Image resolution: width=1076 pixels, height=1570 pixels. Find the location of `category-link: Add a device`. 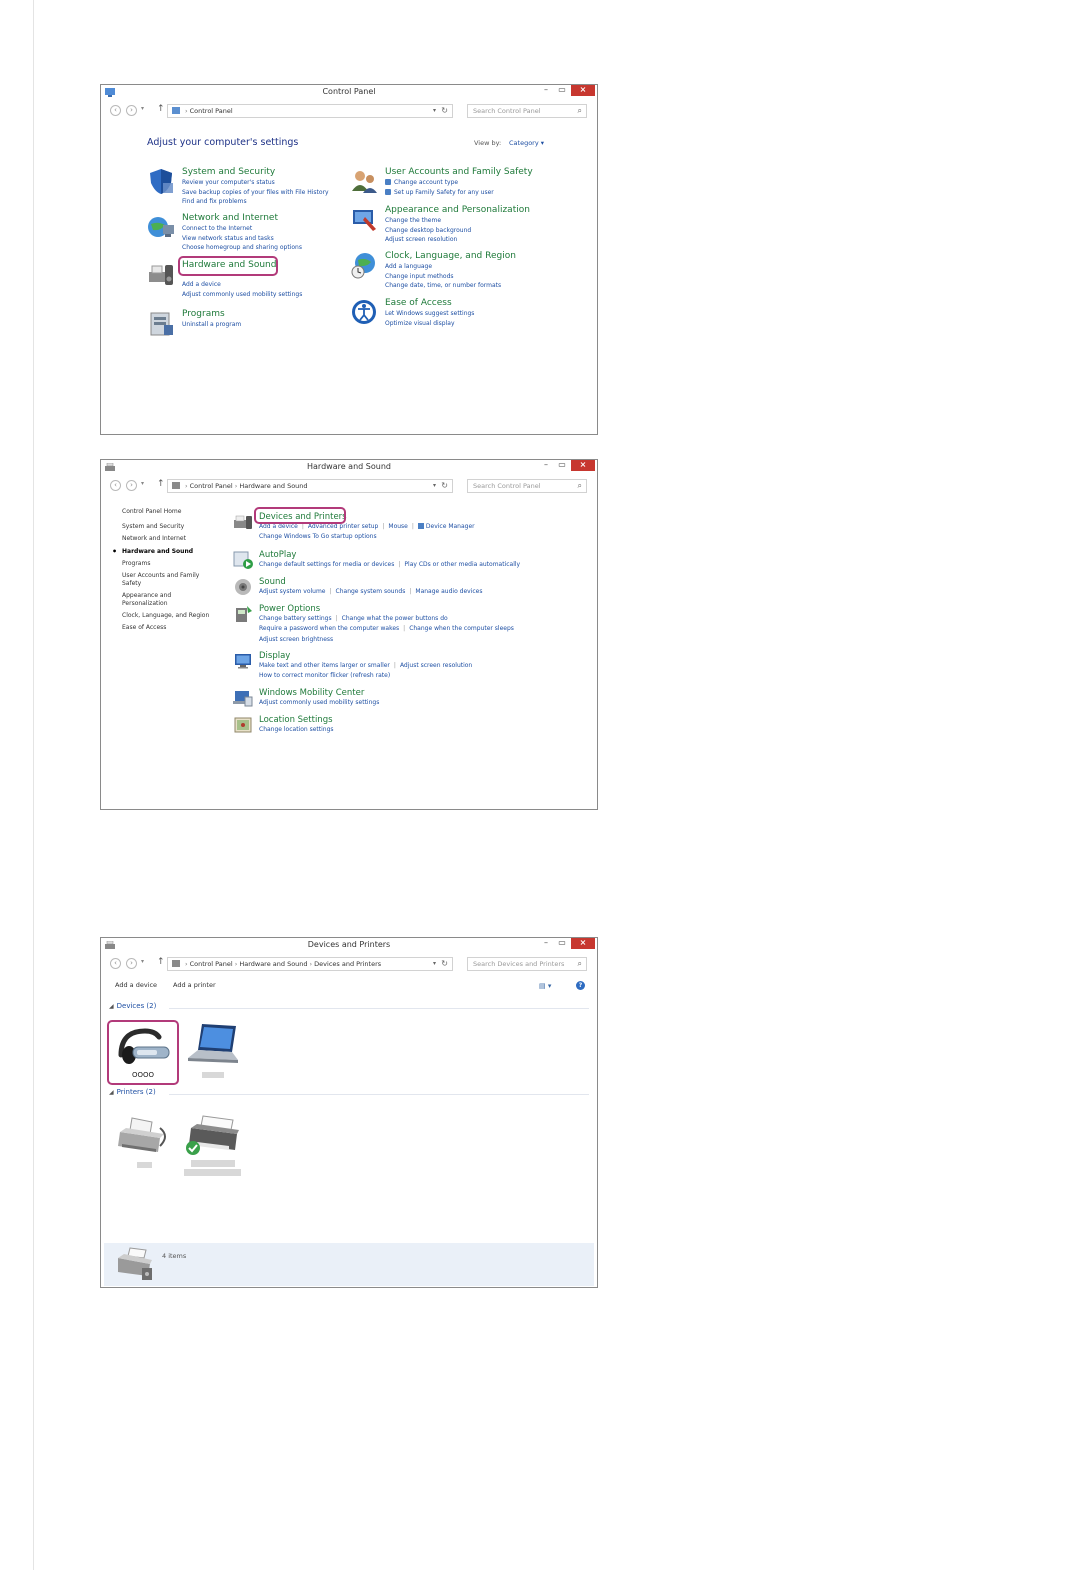

category-link: Add a device is located at coordinates (242, 285).